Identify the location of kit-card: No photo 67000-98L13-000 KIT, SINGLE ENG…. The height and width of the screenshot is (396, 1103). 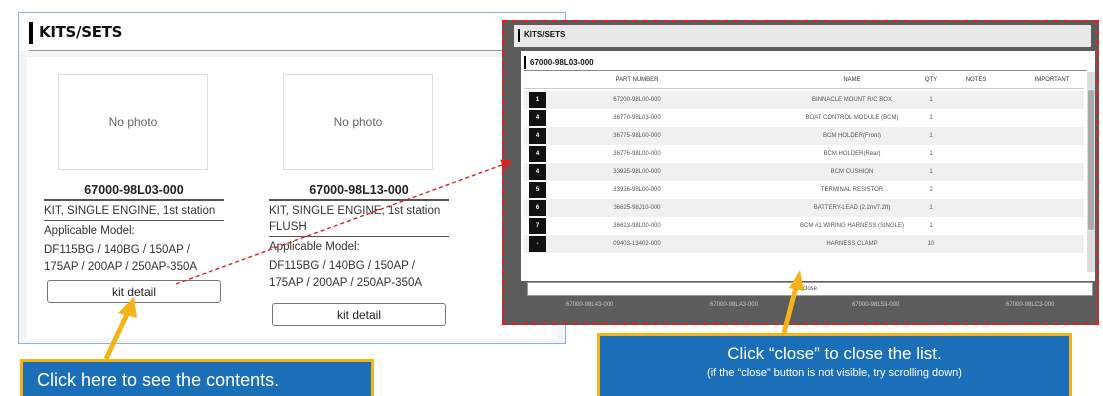
(359, 200).